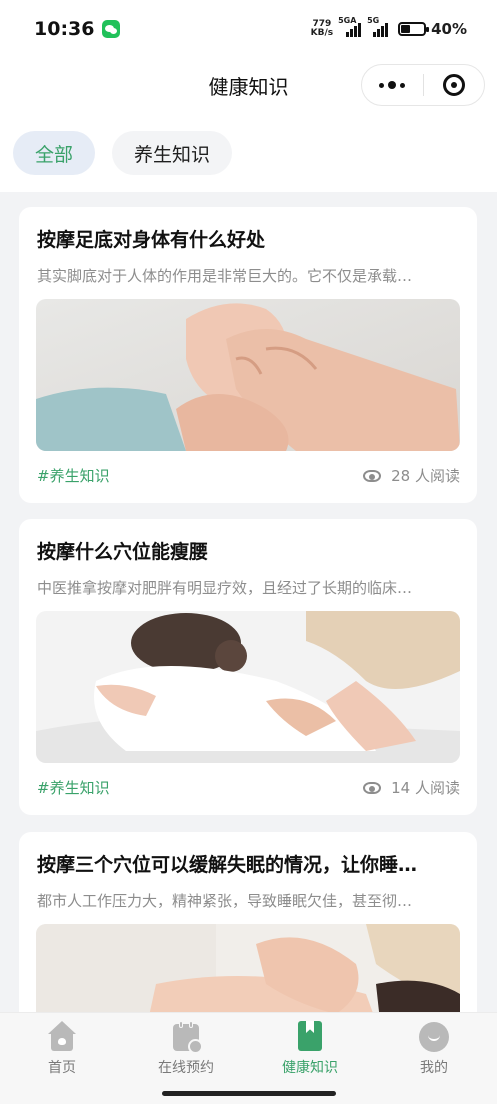  What do you see at coordinates (310, 1037) in the screenshot?
I see `book-icon` at bounding box center [310, 1037].